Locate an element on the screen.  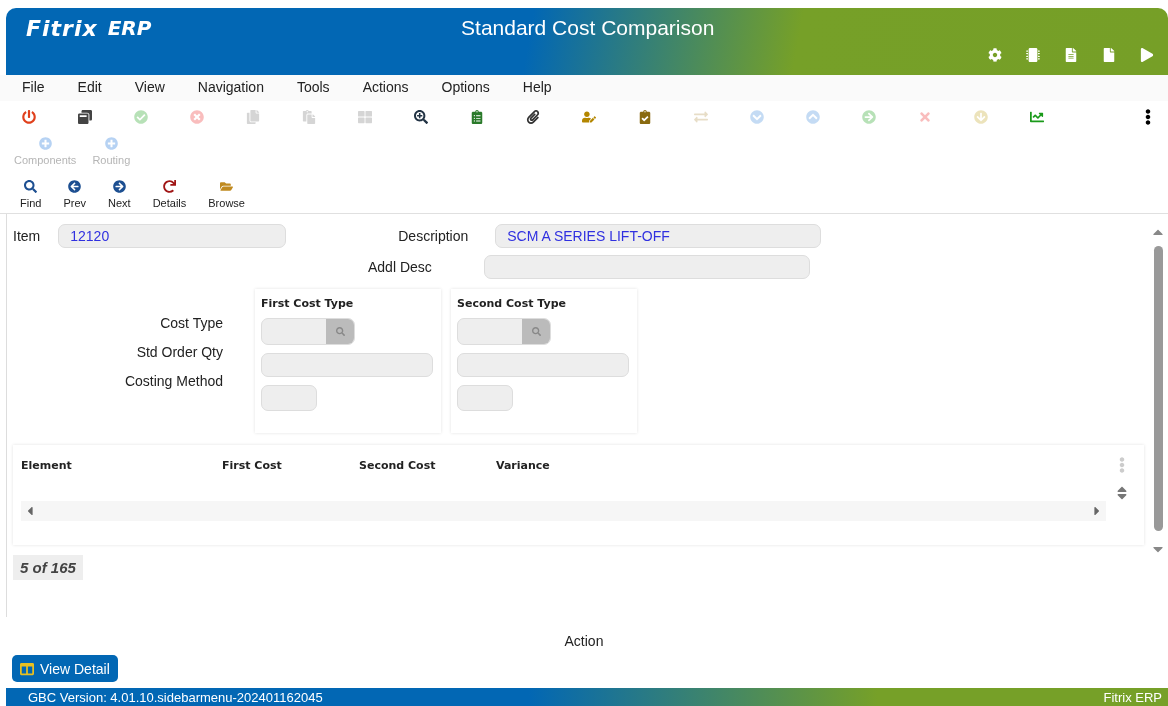
addl-desc-field is located at coordinates (646, 267).